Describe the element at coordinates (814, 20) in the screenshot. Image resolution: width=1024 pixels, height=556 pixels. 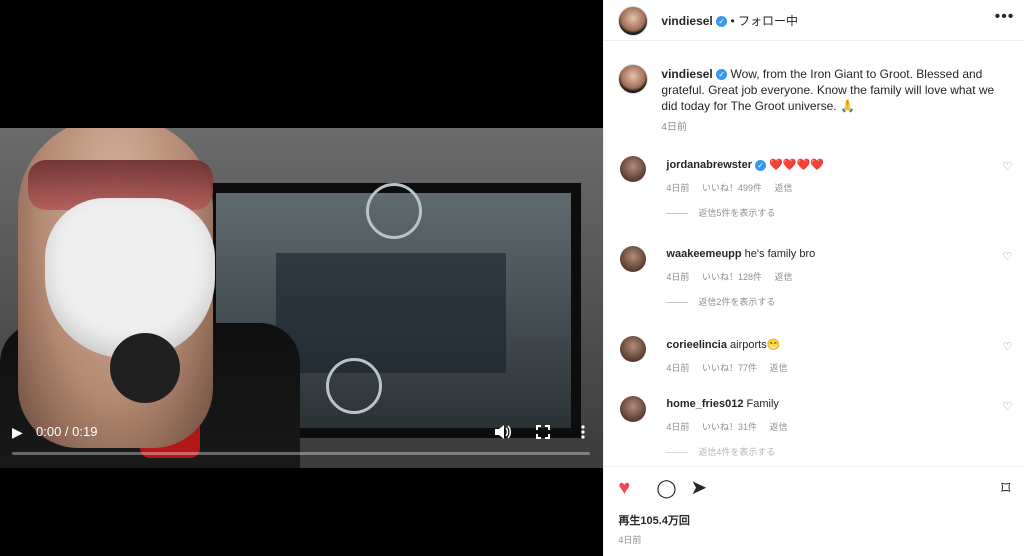
I see `post-header: vindiesel ✓ • フォロー中 •••` at that location.